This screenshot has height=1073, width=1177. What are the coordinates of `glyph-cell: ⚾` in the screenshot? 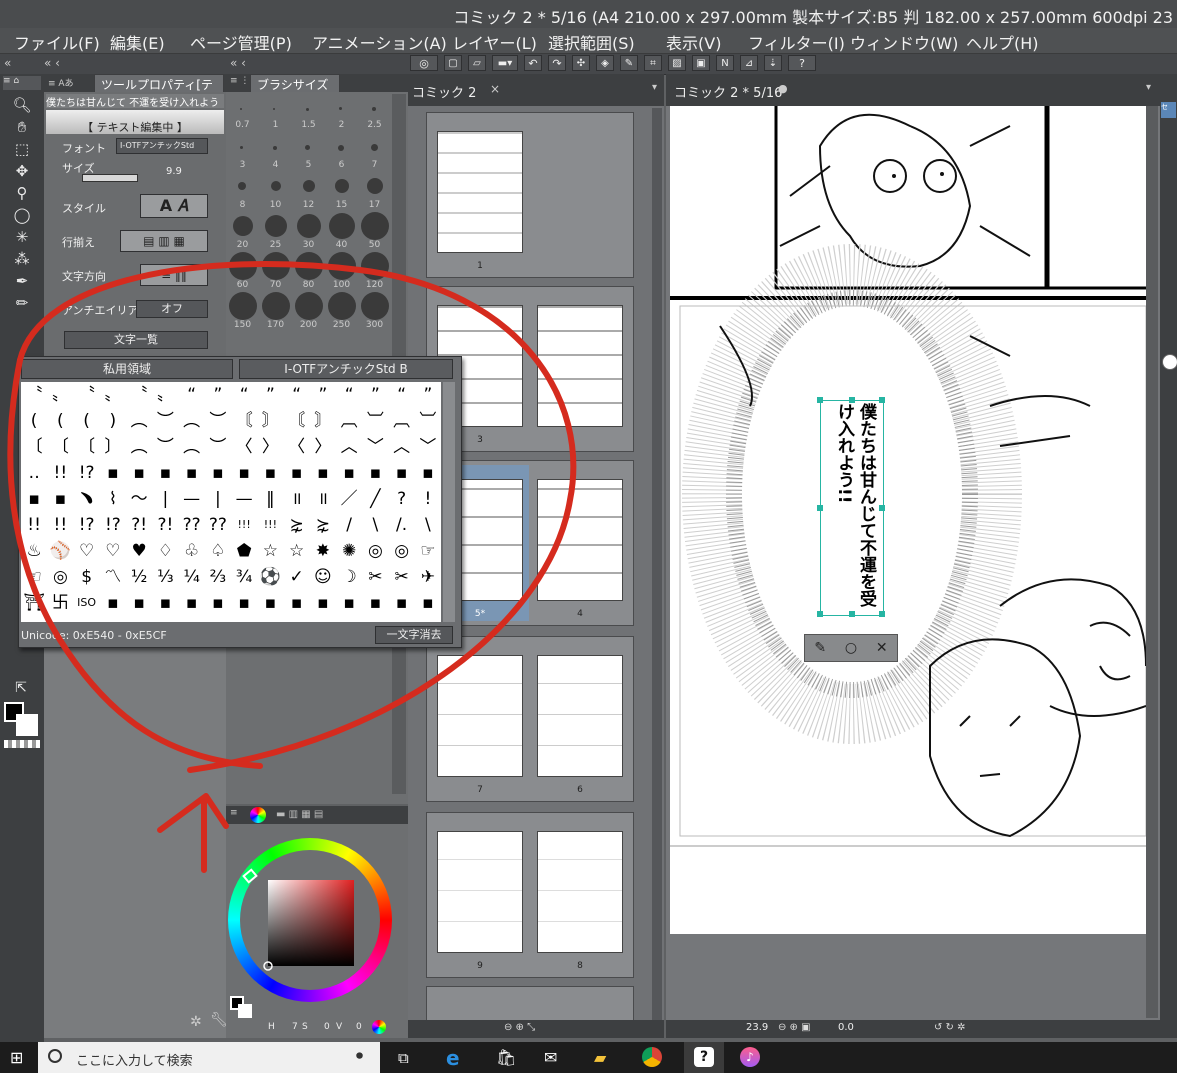 It's located at (60, 551).